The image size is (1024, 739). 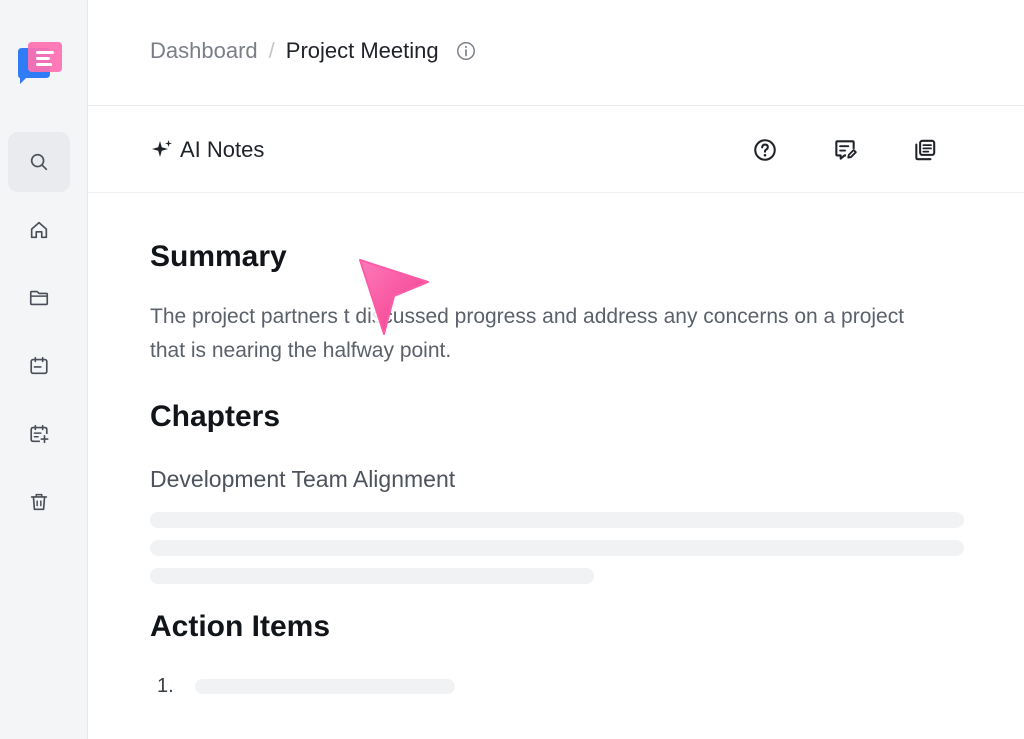 I want to click on help-icon, so click(x=765, y=150).